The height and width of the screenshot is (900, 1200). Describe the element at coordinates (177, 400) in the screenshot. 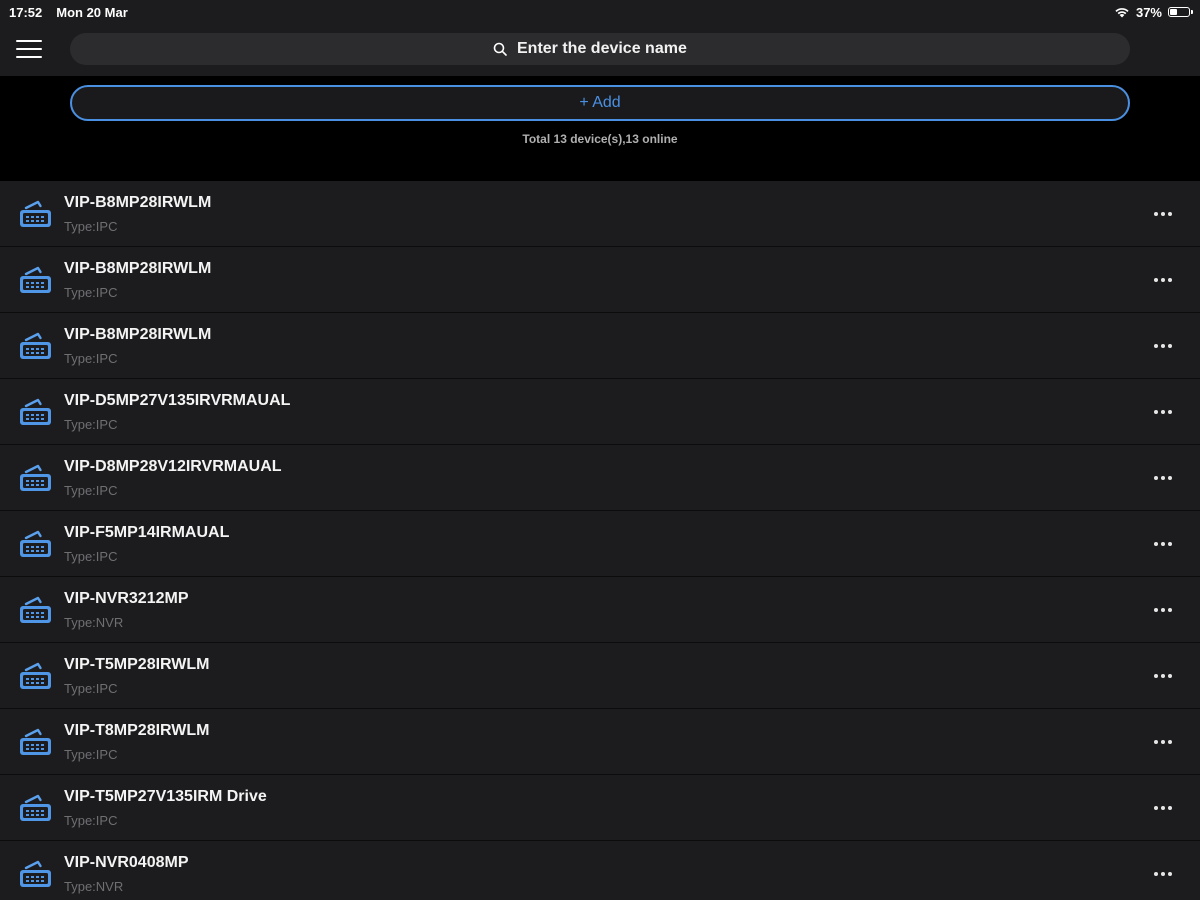

I see `device-name: VIP-D5MP27V135IRVRMAUAL` at that location.